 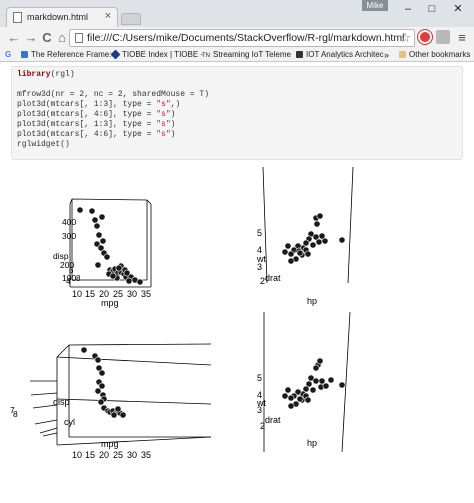 I want to click on new-tab-button, so click(x=131, y=19).